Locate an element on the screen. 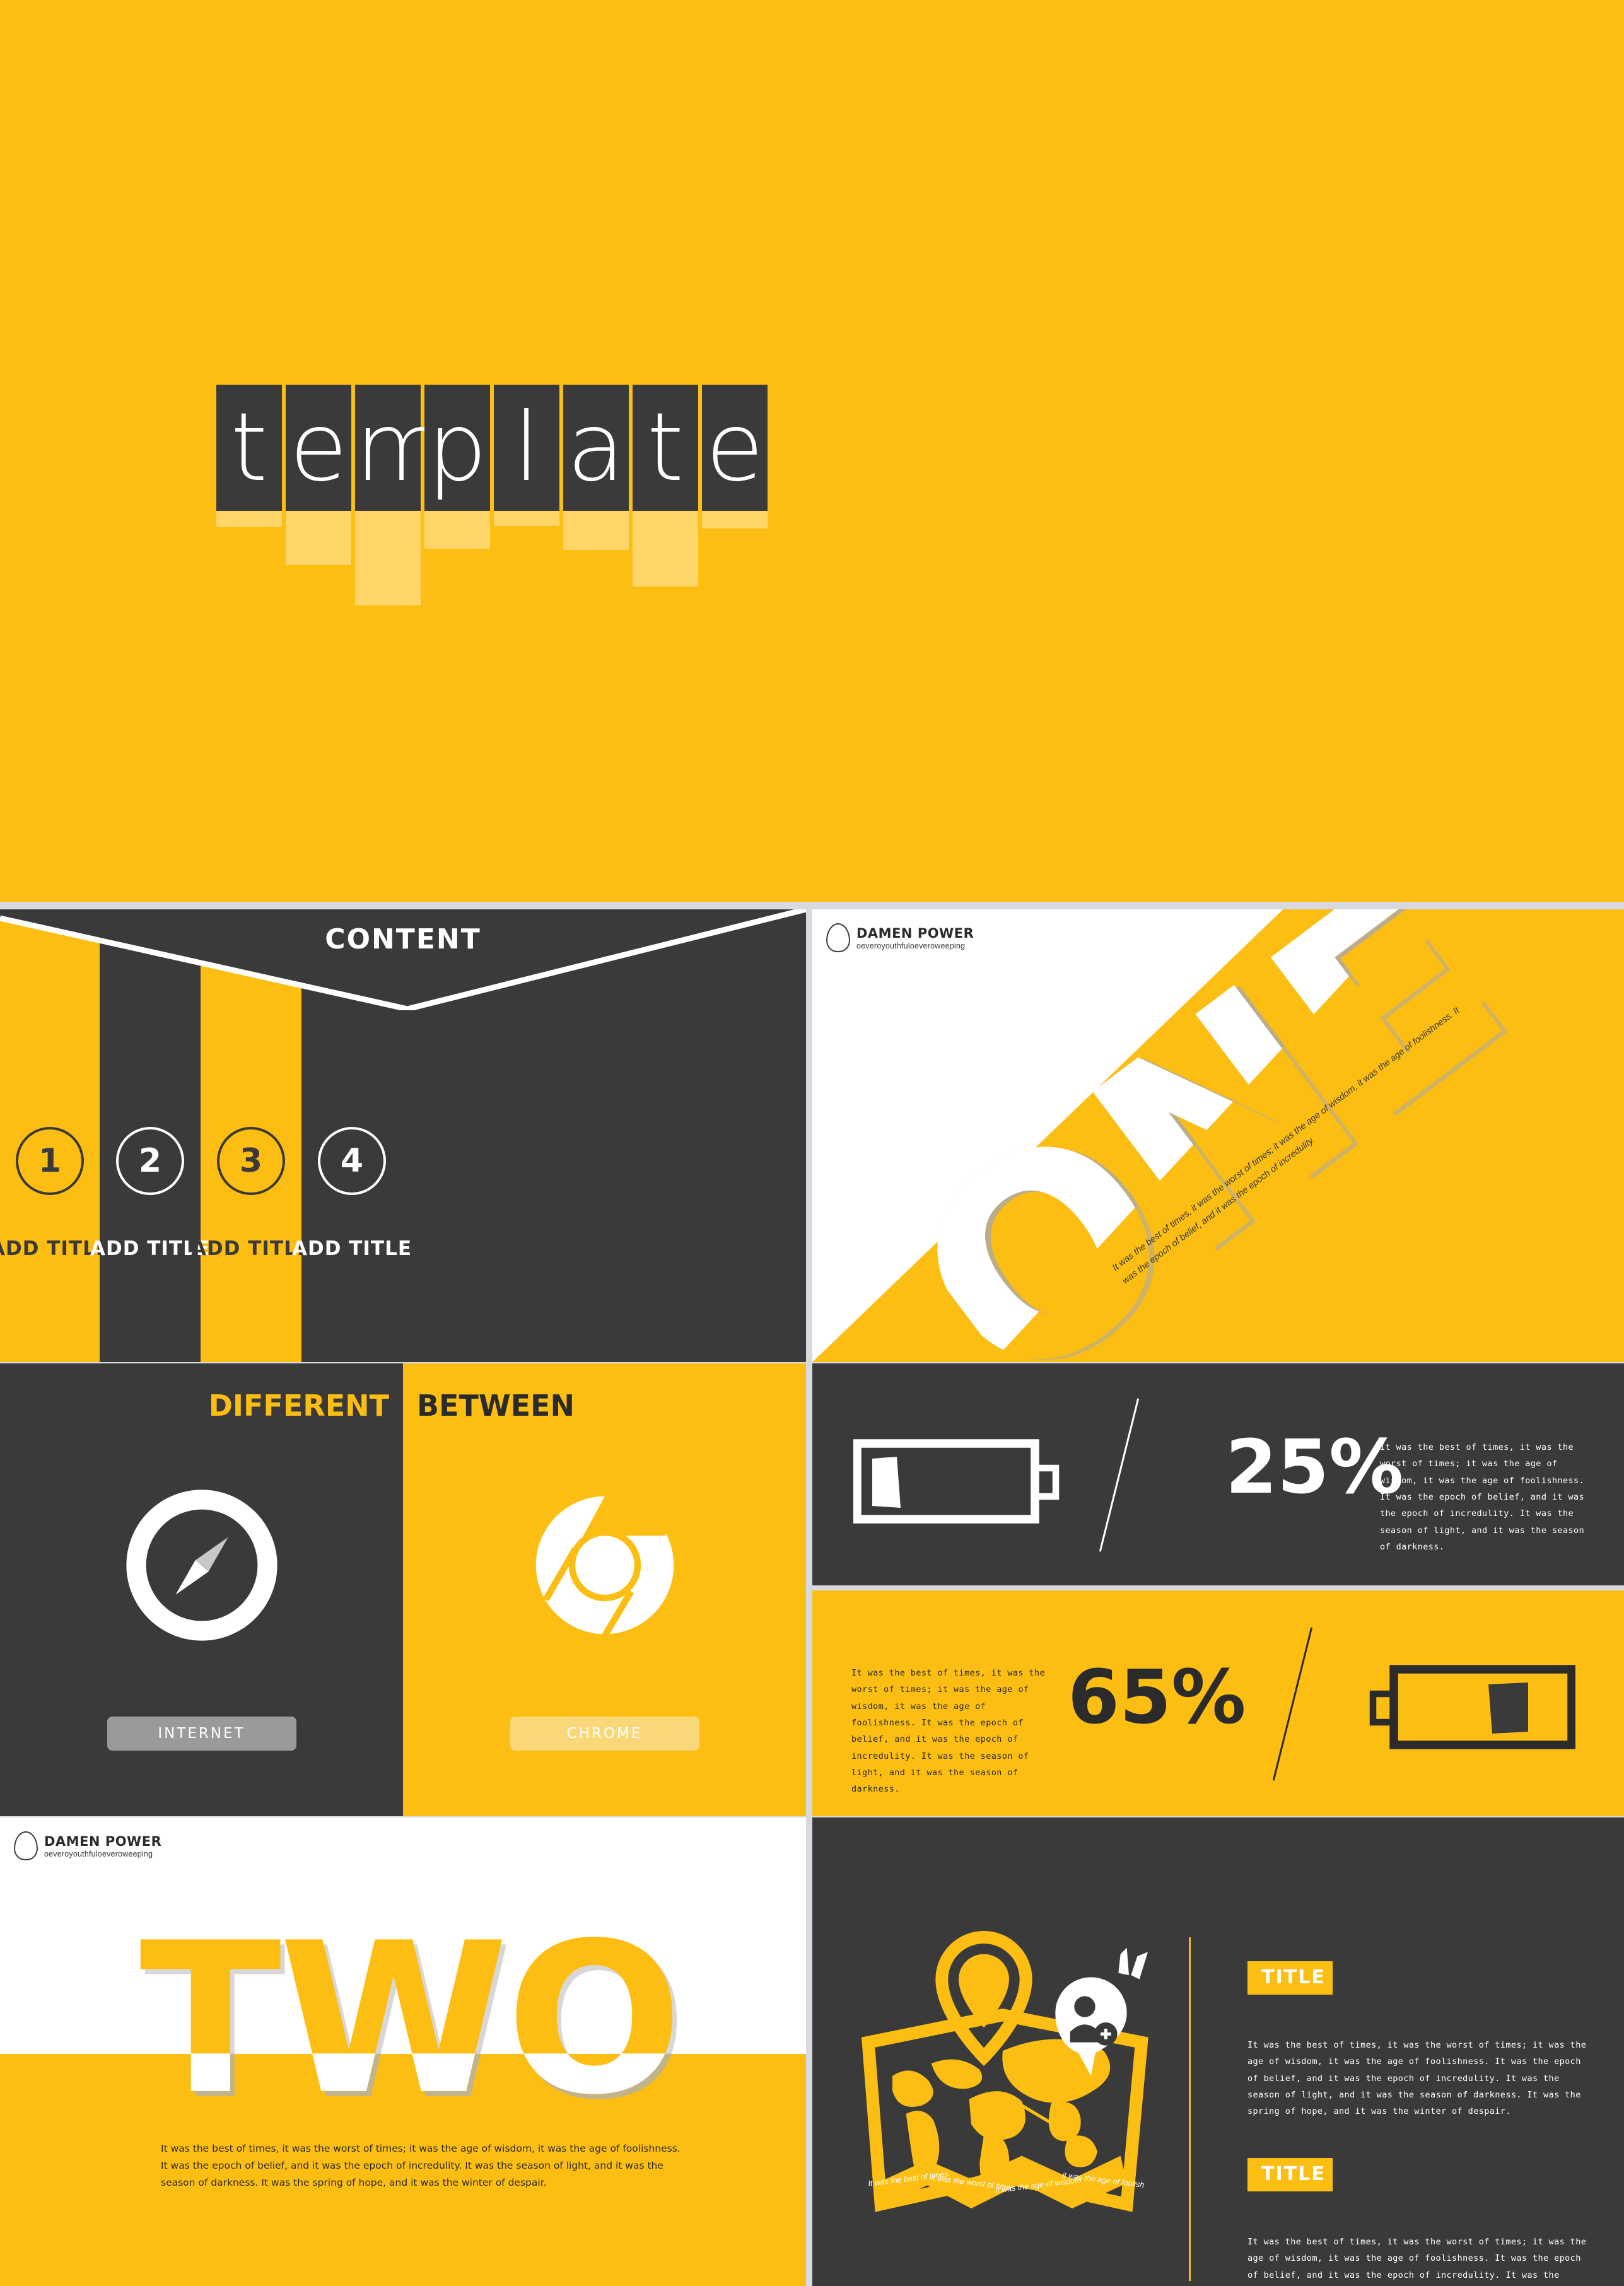 Image resolution: width=1624 pixels, height=2286 pixels. battery-icon-mid is located at coordinates (1472, 1707).